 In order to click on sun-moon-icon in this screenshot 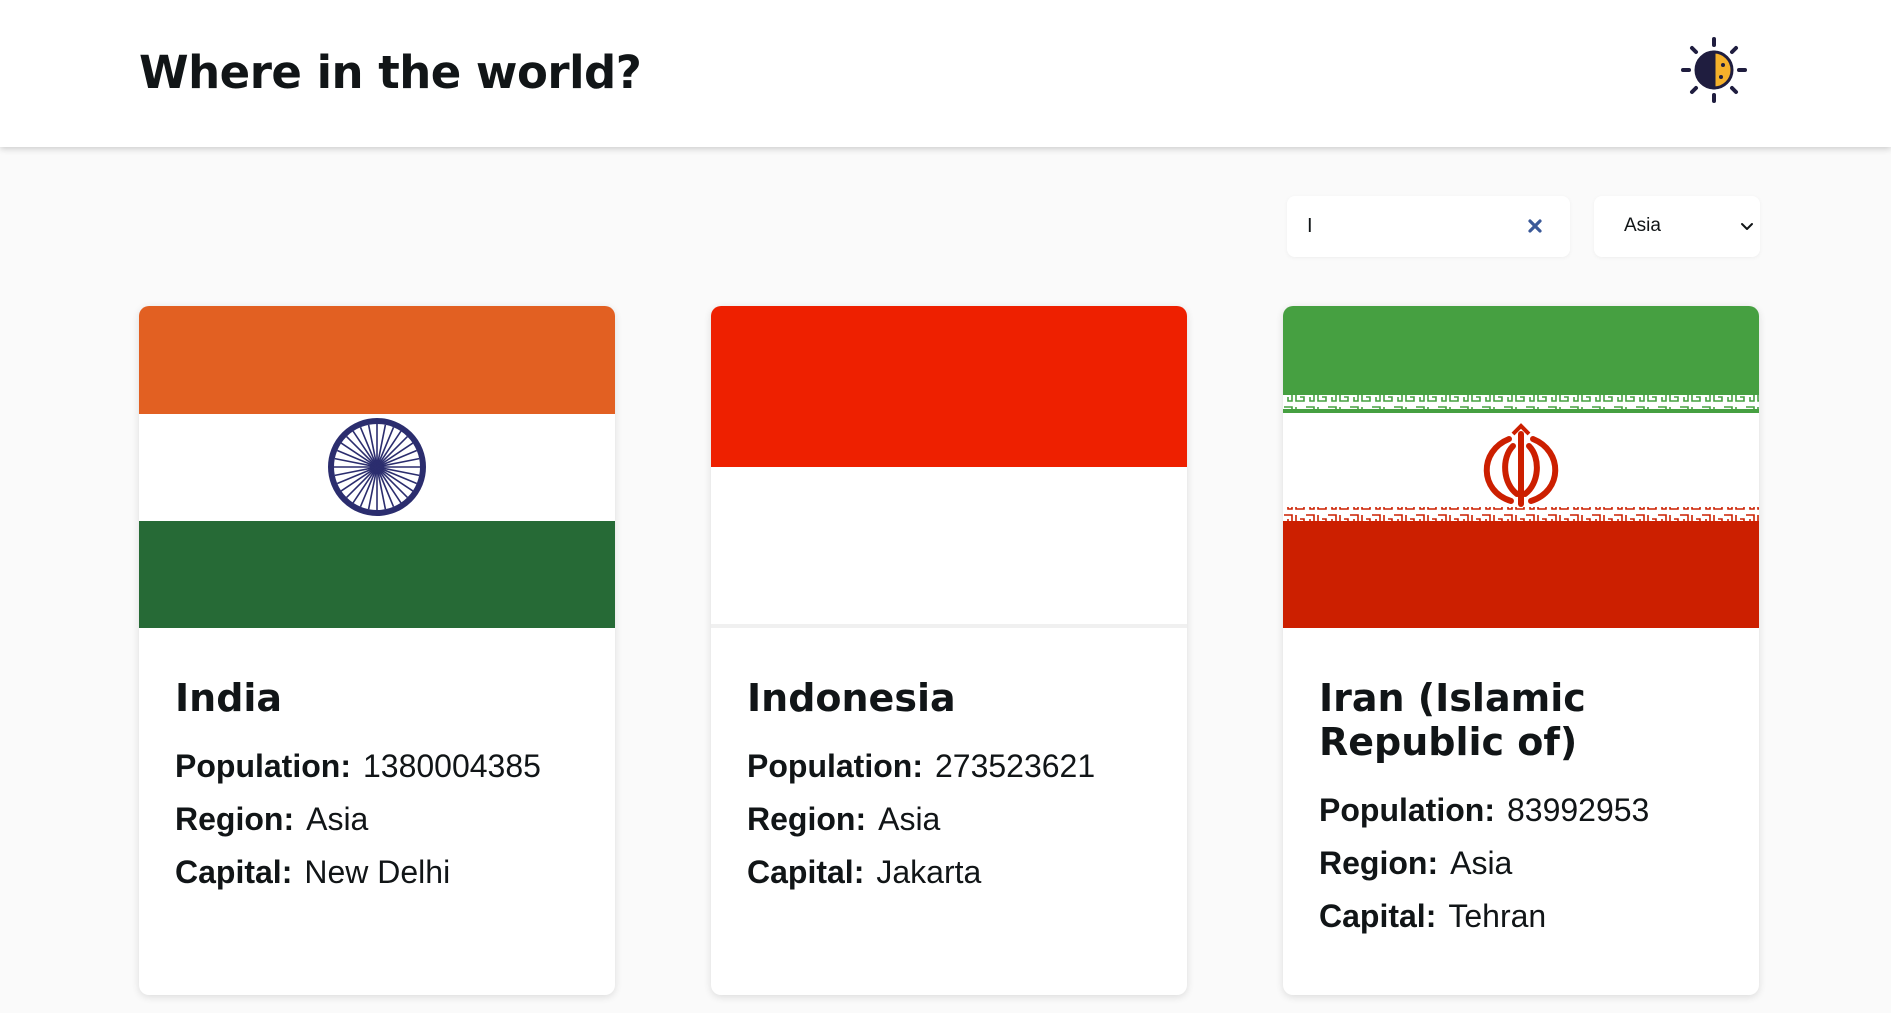, I will do `click(1714, 70)`.